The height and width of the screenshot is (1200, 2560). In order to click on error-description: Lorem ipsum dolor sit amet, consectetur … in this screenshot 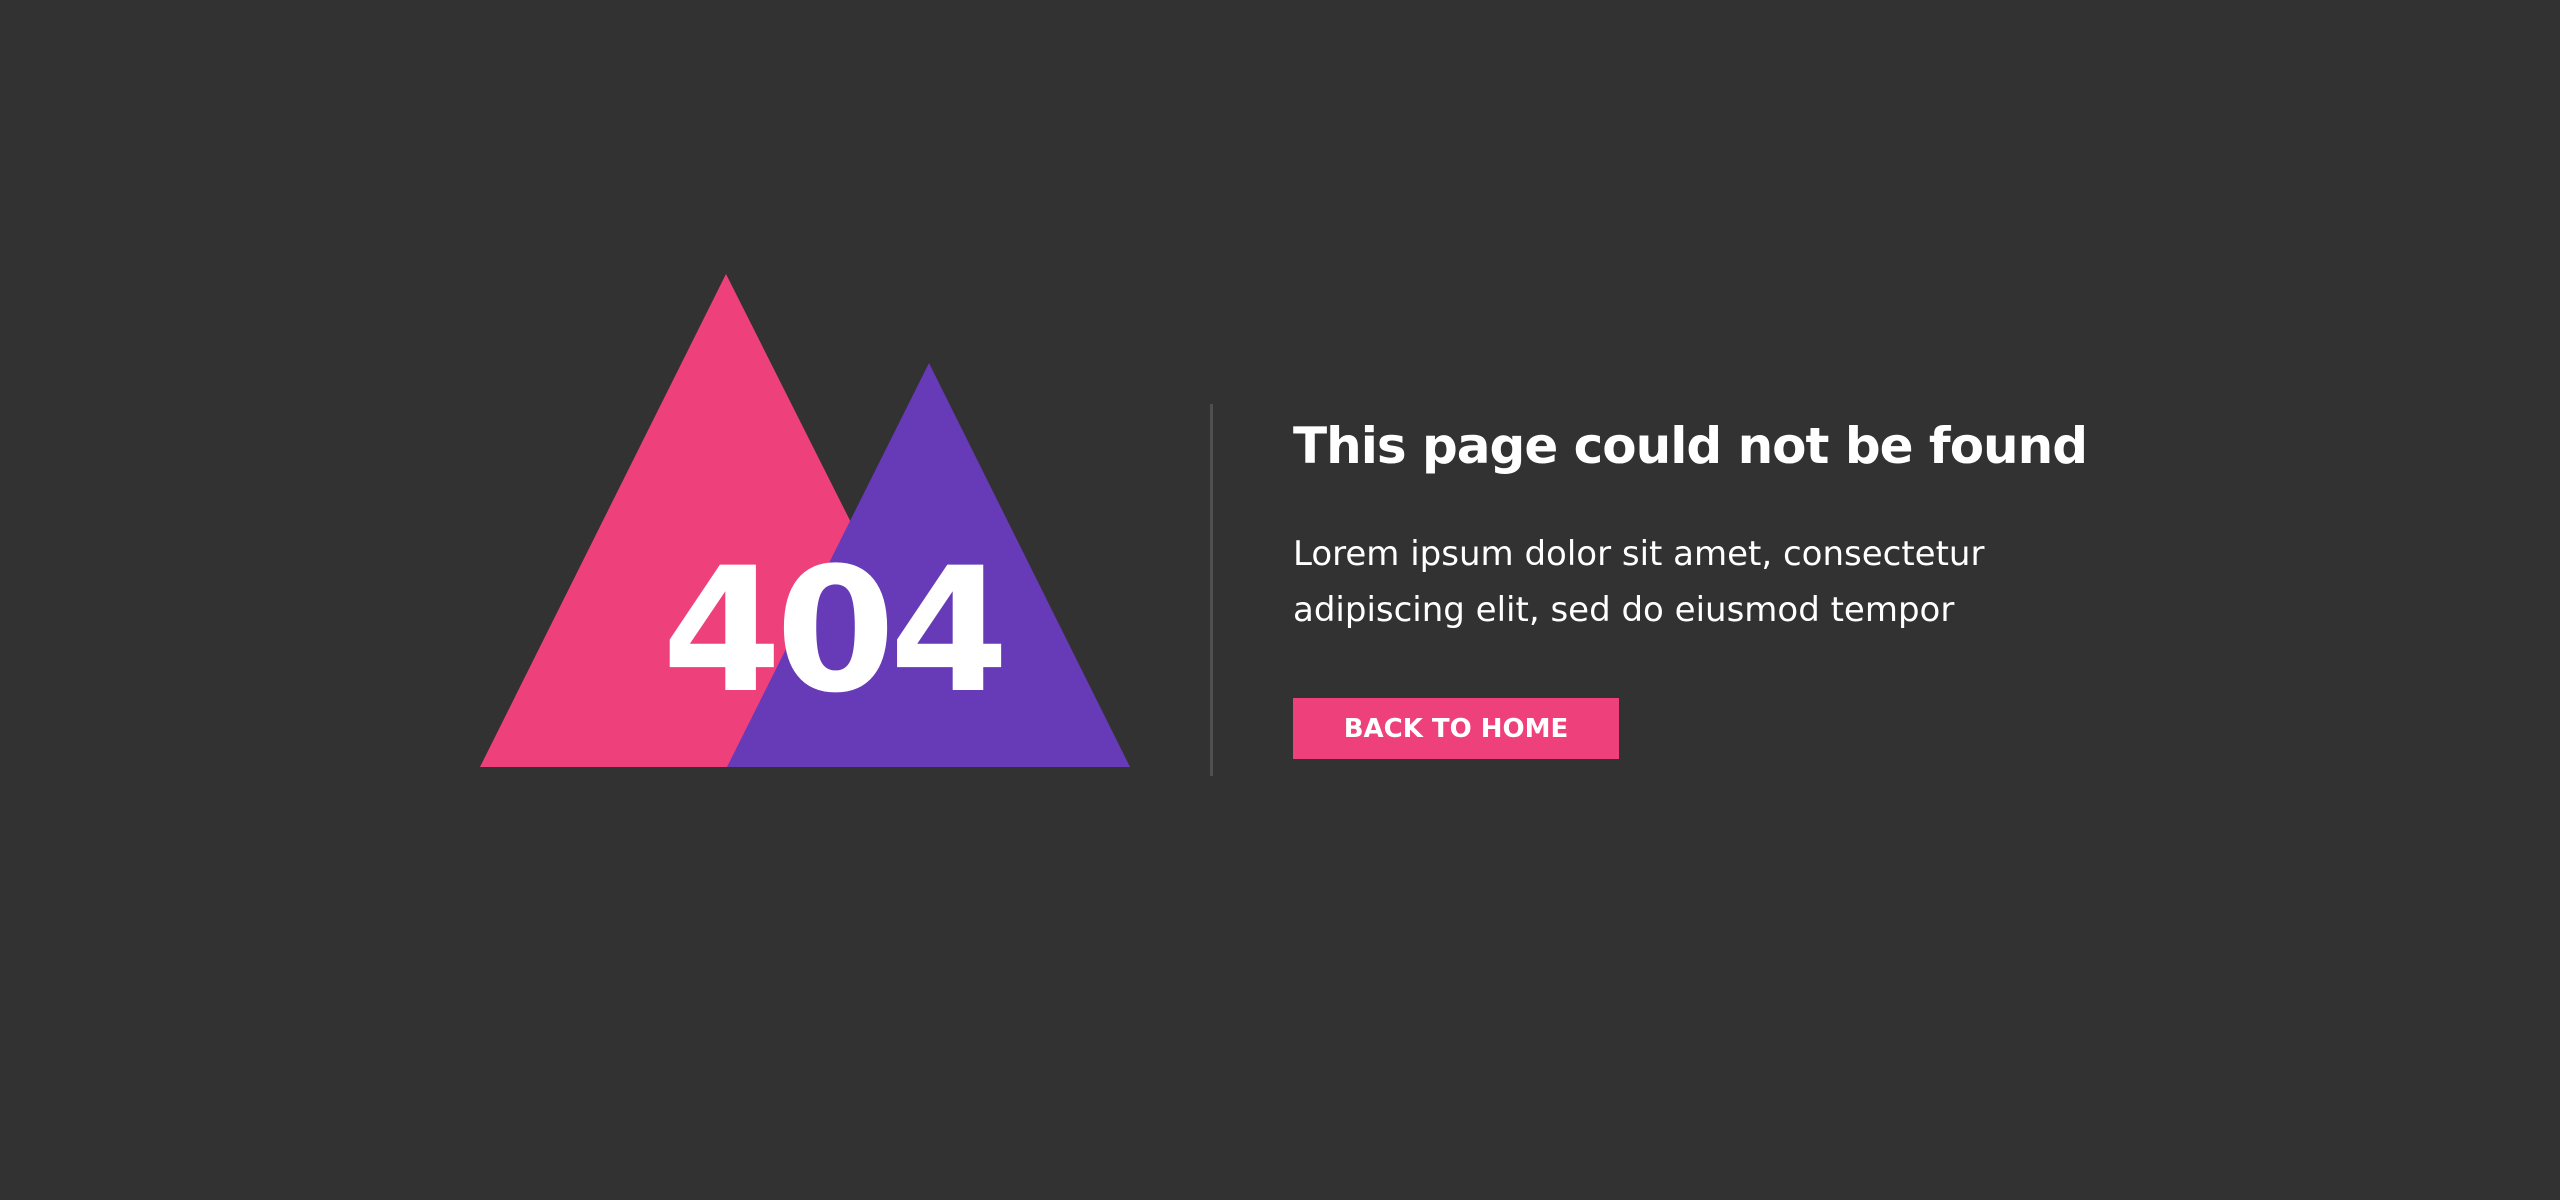, I will do `click(1639, 582)`.